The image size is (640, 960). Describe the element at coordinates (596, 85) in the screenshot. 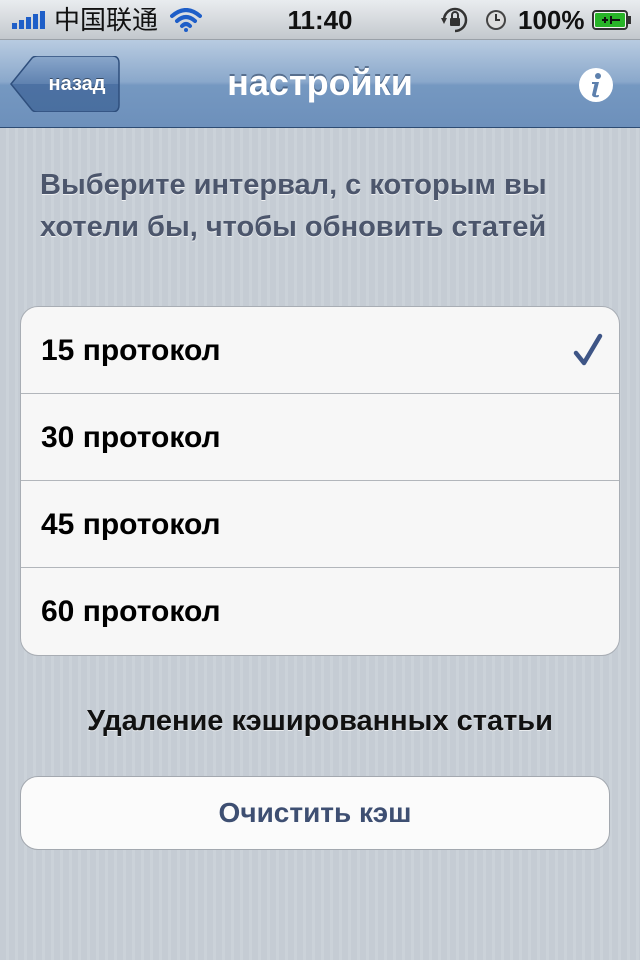

I see `info-icon` at that location.